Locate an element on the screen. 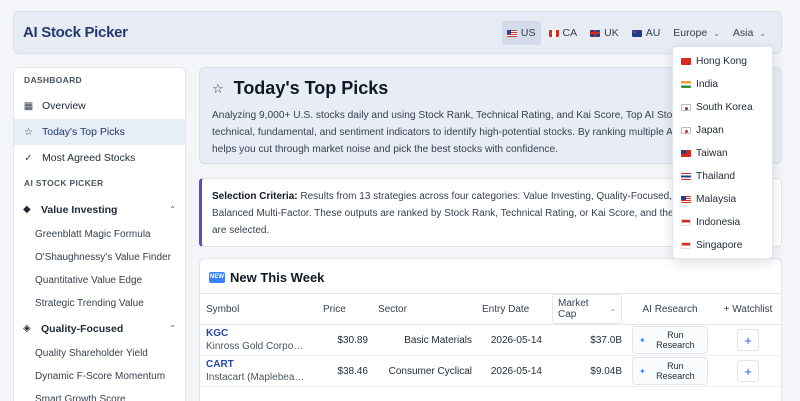 Image resolution: width=800 pixels, height=401 pixels. check-circle-icon: ✓ is located at coordinates (28, 158).